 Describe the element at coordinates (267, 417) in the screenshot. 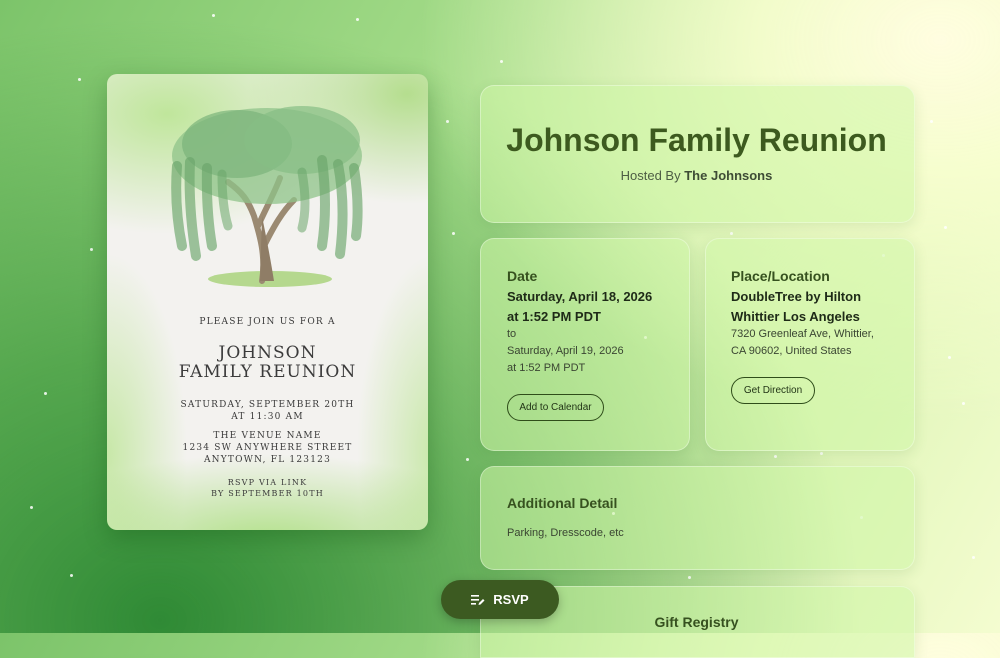

I see `invite-time-line: AT 11:30 AM` at that location.